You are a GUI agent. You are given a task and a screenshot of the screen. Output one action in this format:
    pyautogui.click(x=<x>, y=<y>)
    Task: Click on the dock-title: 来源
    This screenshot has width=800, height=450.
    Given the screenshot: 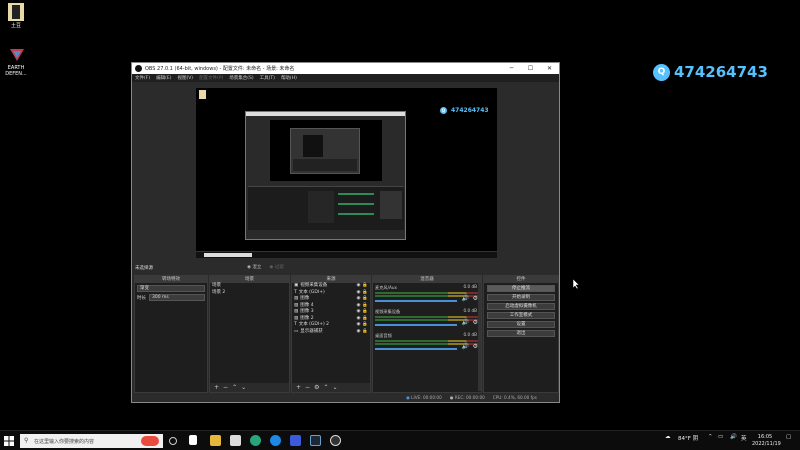 What is the action you would take?
    pyautogui.click(x=331, y=279)
    